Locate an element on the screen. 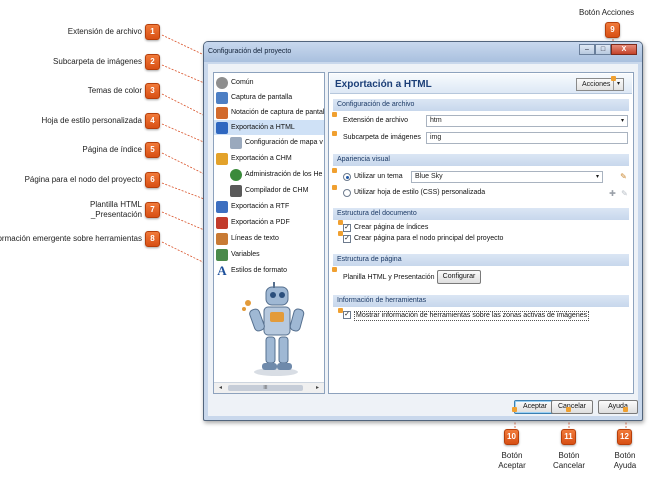 Image resolution: width=649 pixels, height=481 pixels. tree-item-label: Notación de captura de pantal is located at coordinates (278, 112).